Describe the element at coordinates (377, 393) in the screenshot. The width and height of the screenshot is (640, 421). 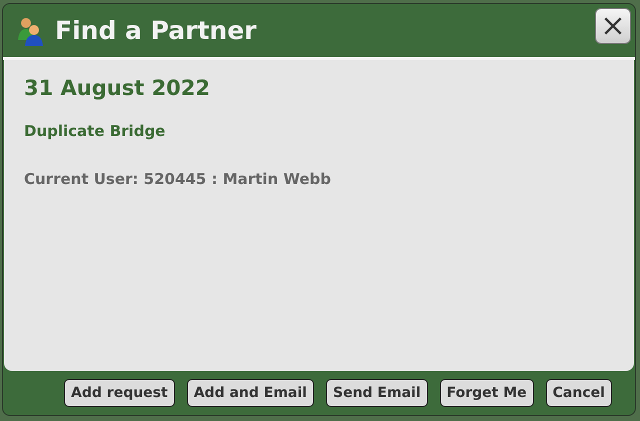
I see `dialog-button: Send Email` at that location.